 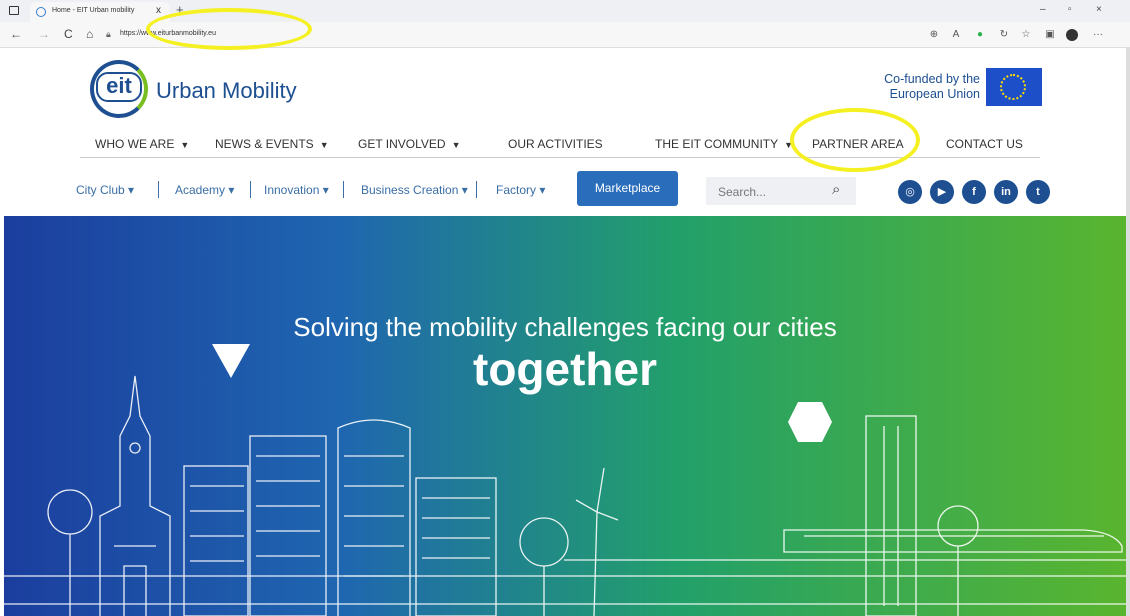 What do you see at coordinates (565, 369) in the screenshot?
I see `hero-title: together` at bounding box center [565, 369].